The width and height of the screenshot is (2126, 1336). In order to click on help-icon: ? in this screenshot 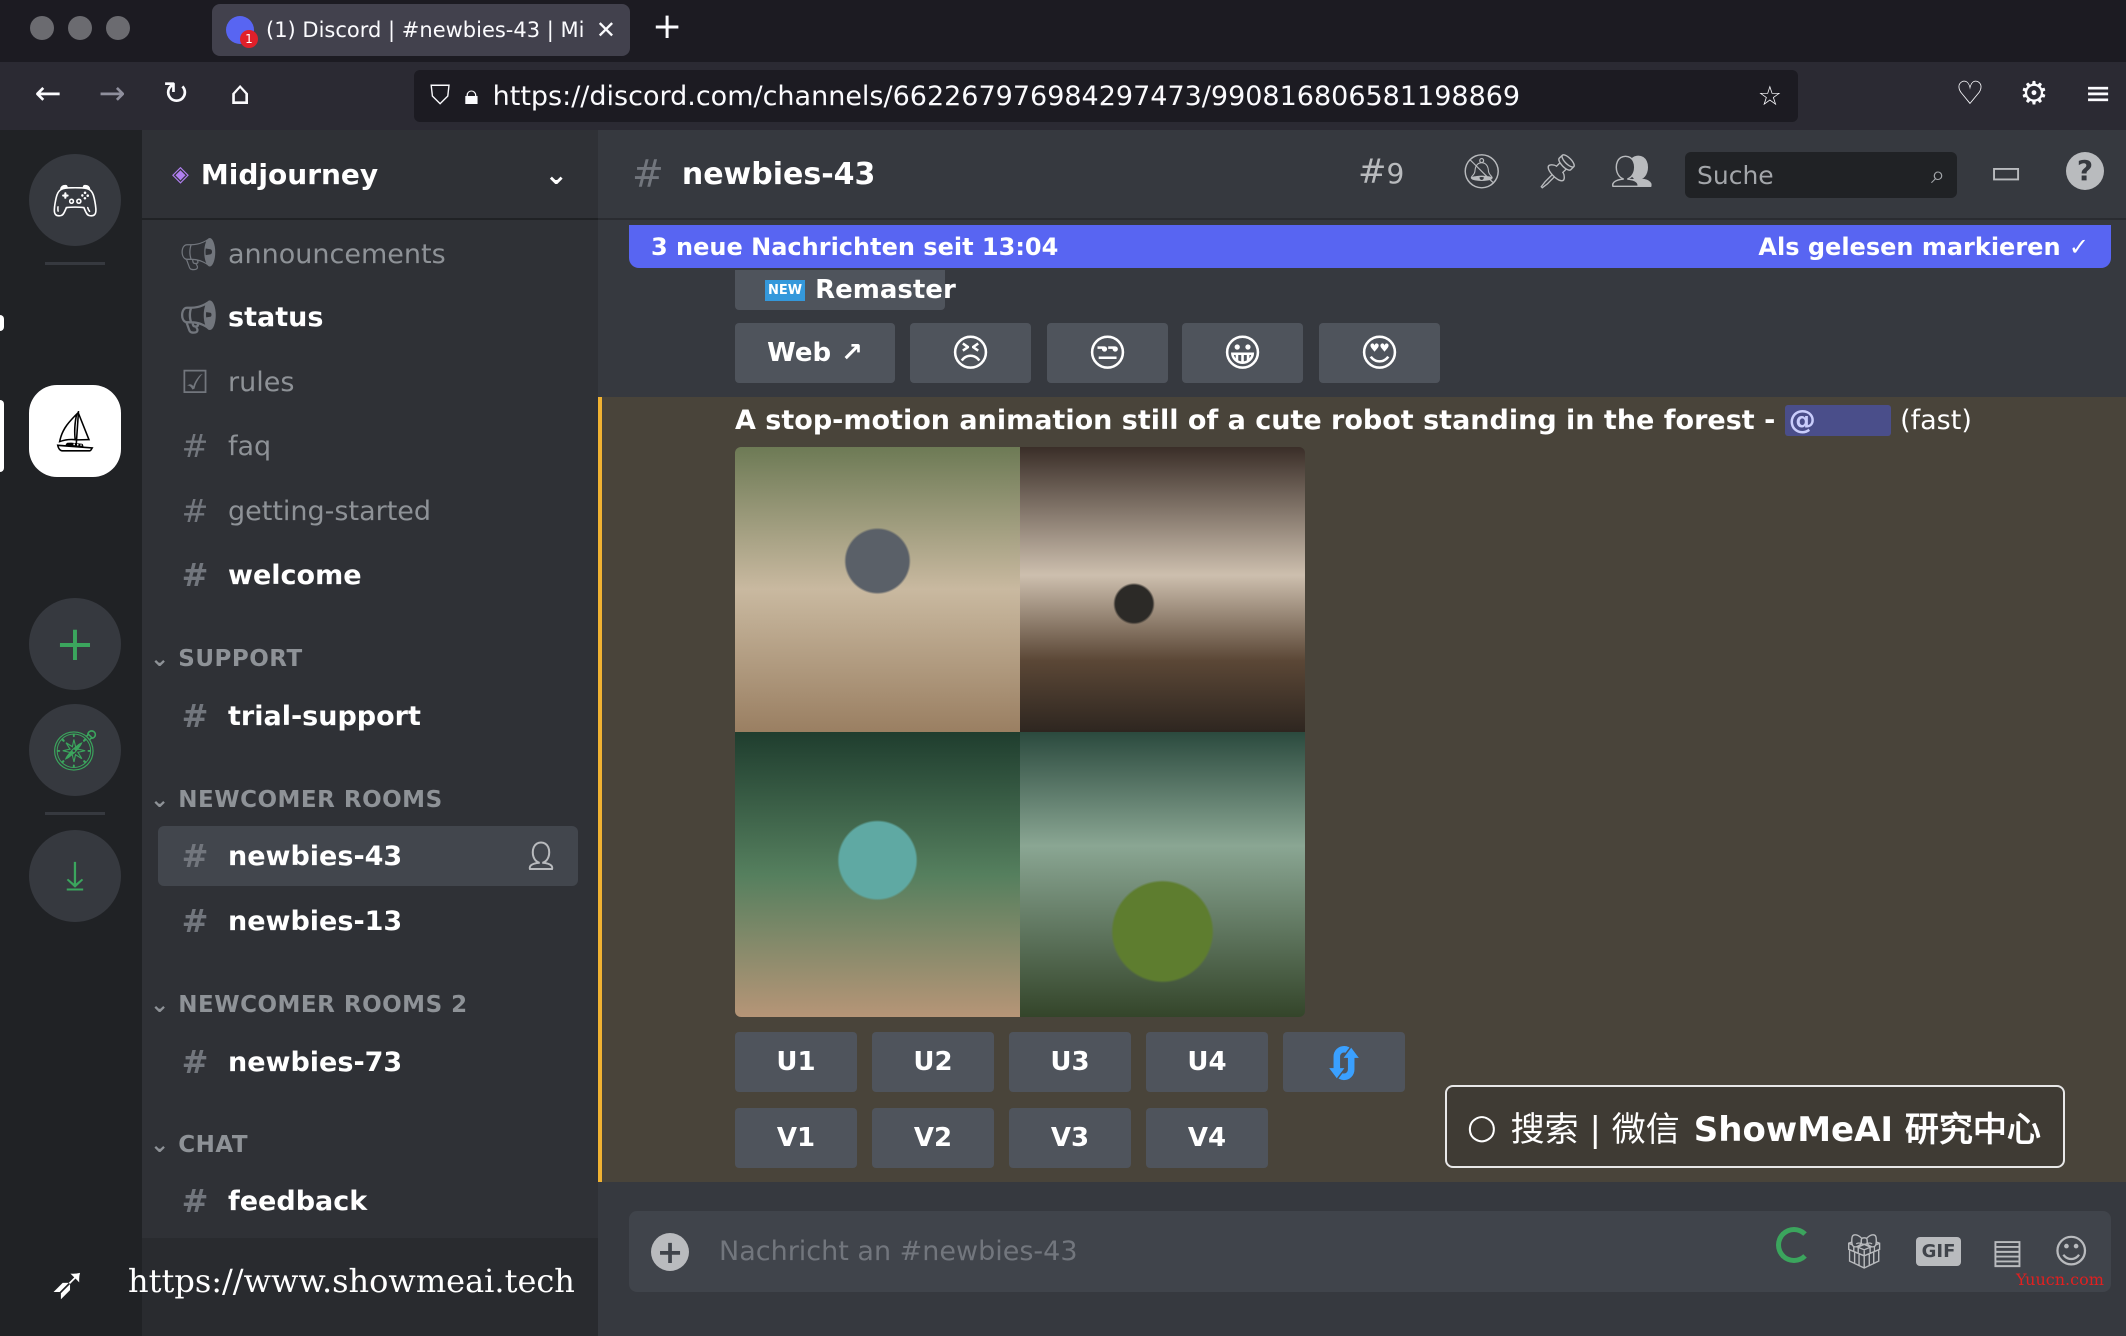, I will do `click(2085, 171)`.